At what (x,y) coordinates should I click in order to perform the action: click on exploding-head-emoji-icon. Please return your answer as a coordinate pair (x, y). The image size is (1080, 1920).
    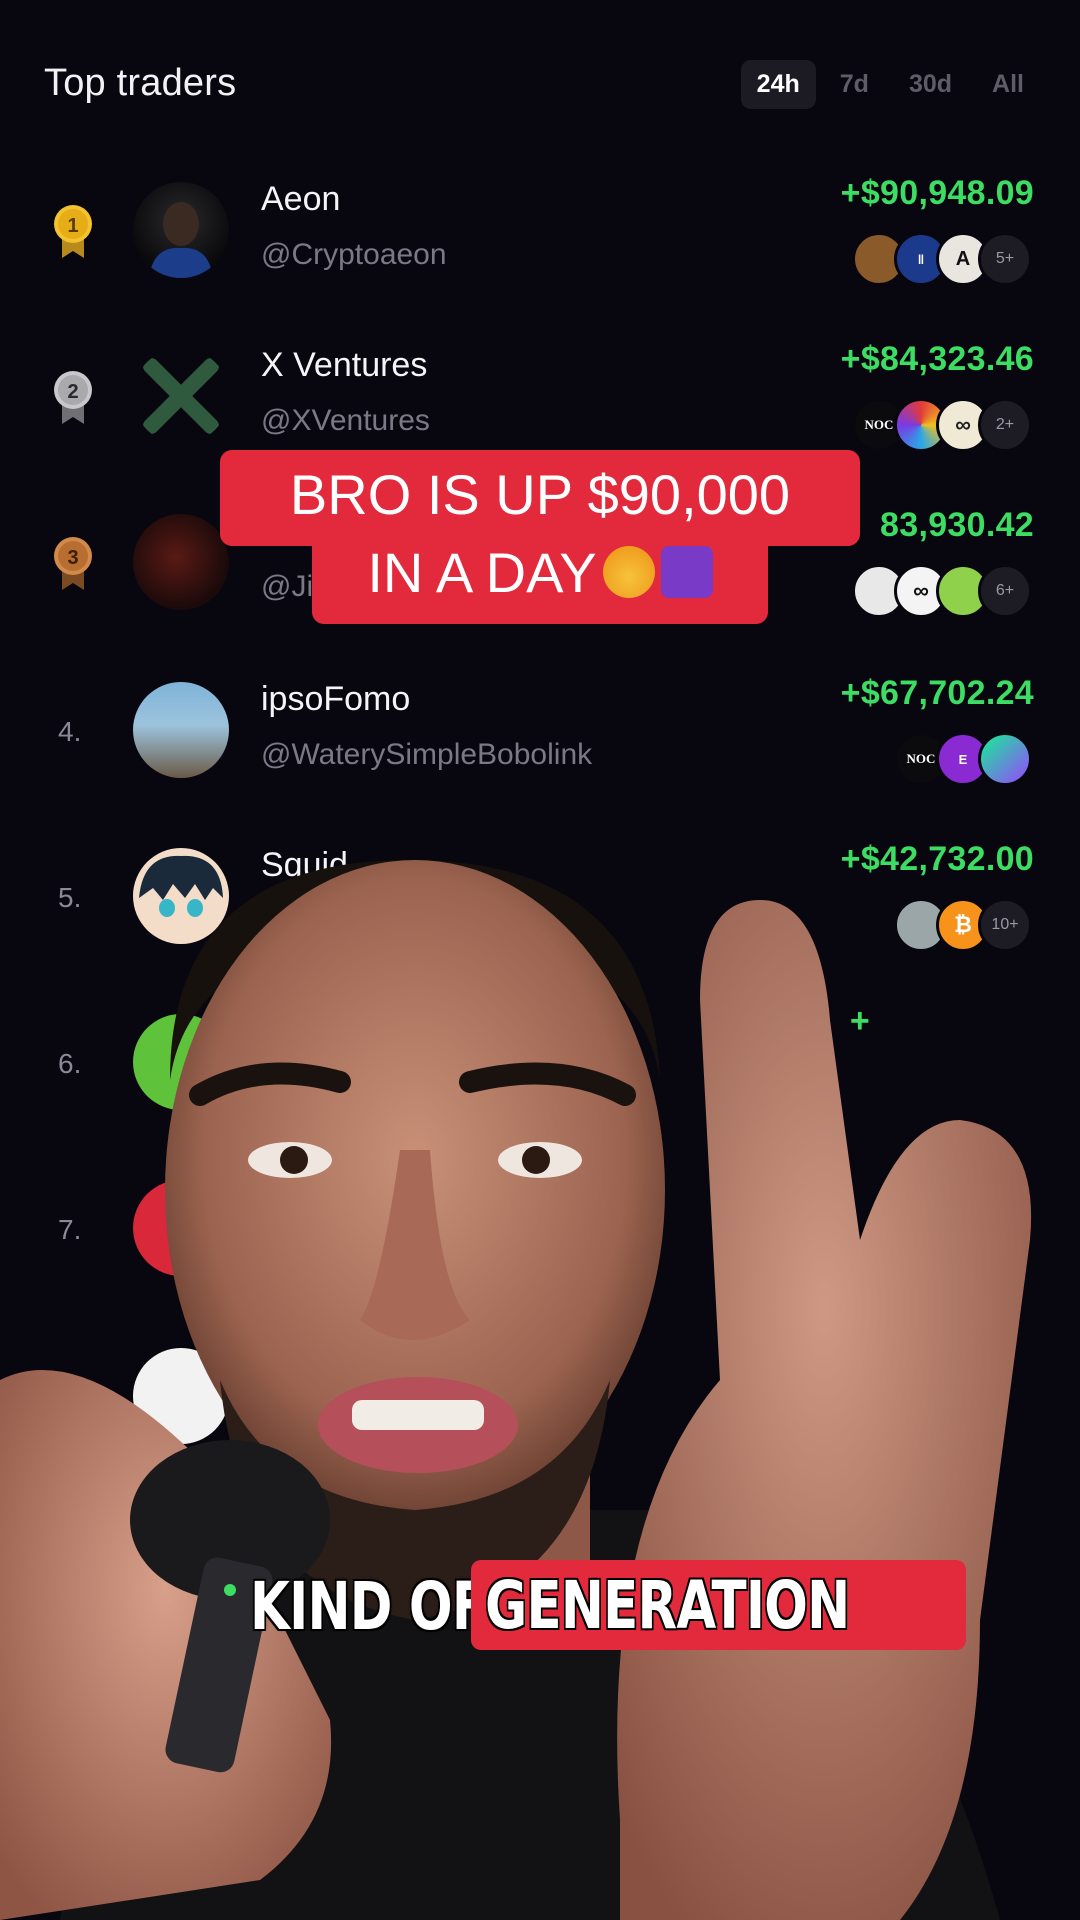
    Looking at the image, I should click on (628, 572).